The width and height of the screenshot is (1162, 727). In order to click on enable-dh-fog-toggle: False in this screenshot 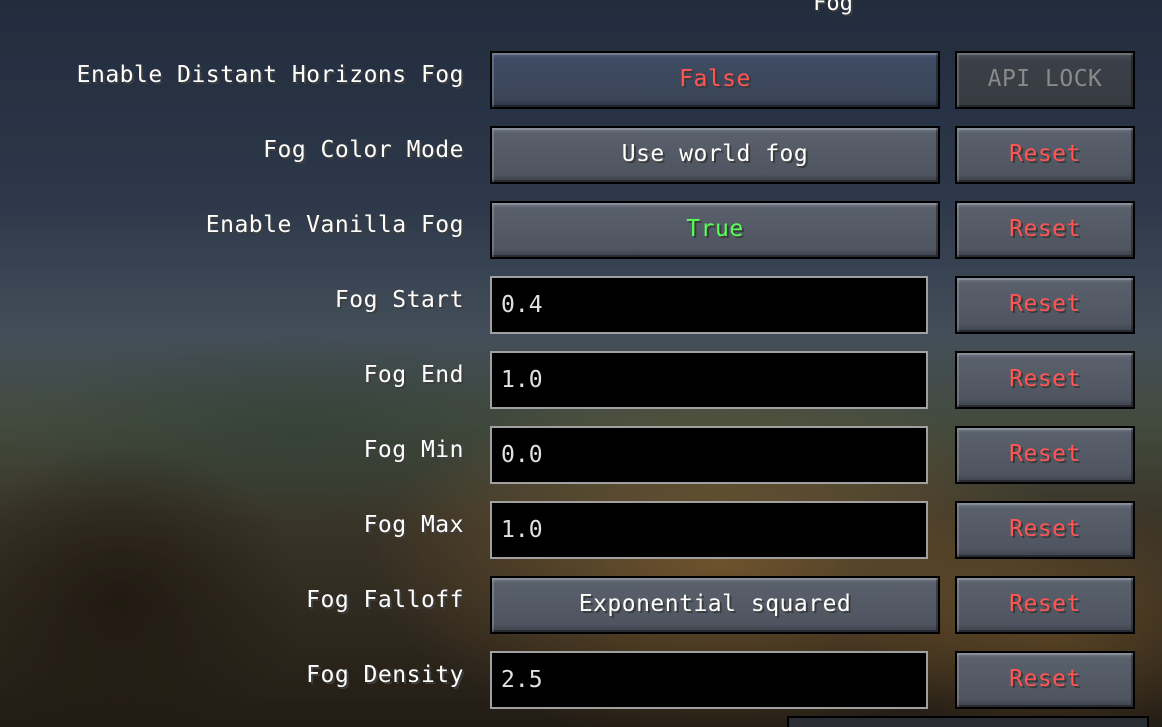, I will do `click(715, 80)`.